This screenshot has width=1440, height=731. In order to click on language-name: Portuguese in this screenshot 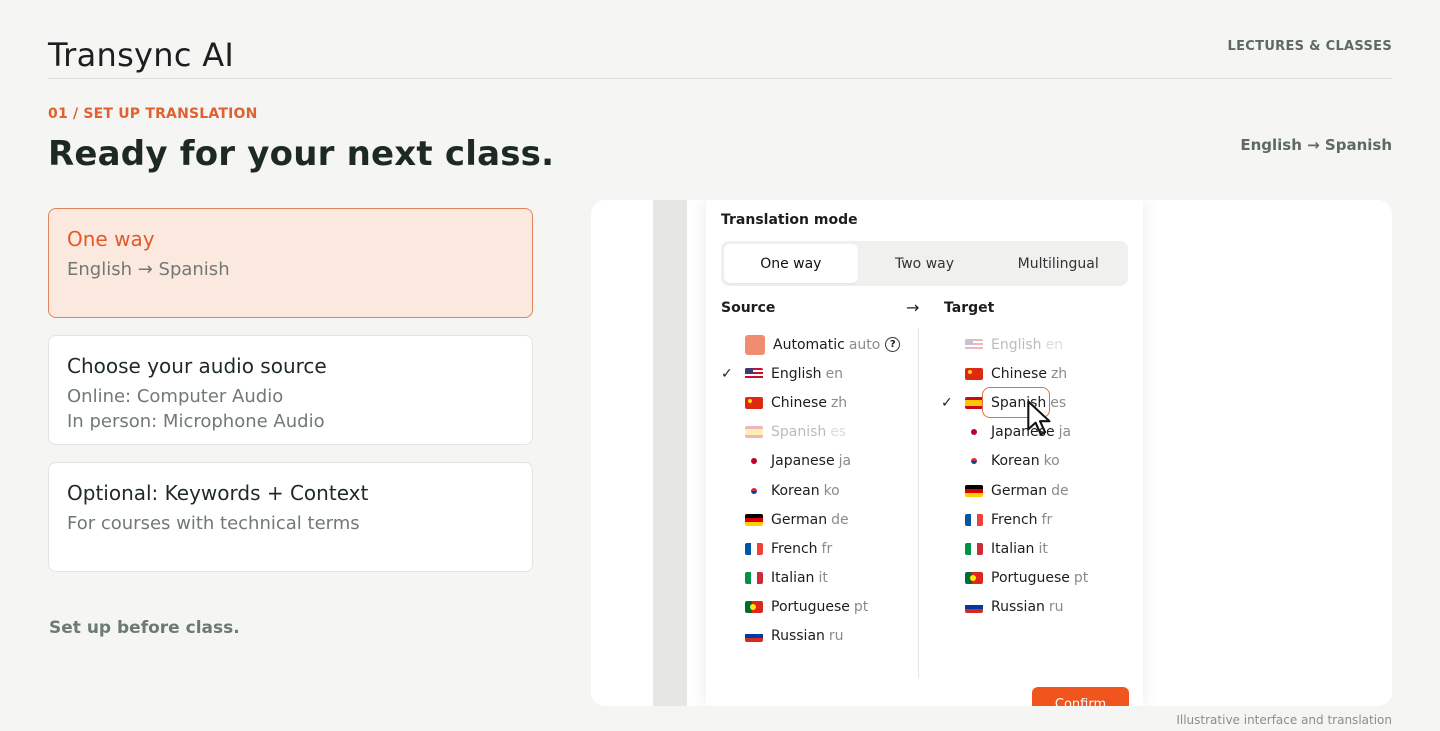, I will do `click(810, 607)`.